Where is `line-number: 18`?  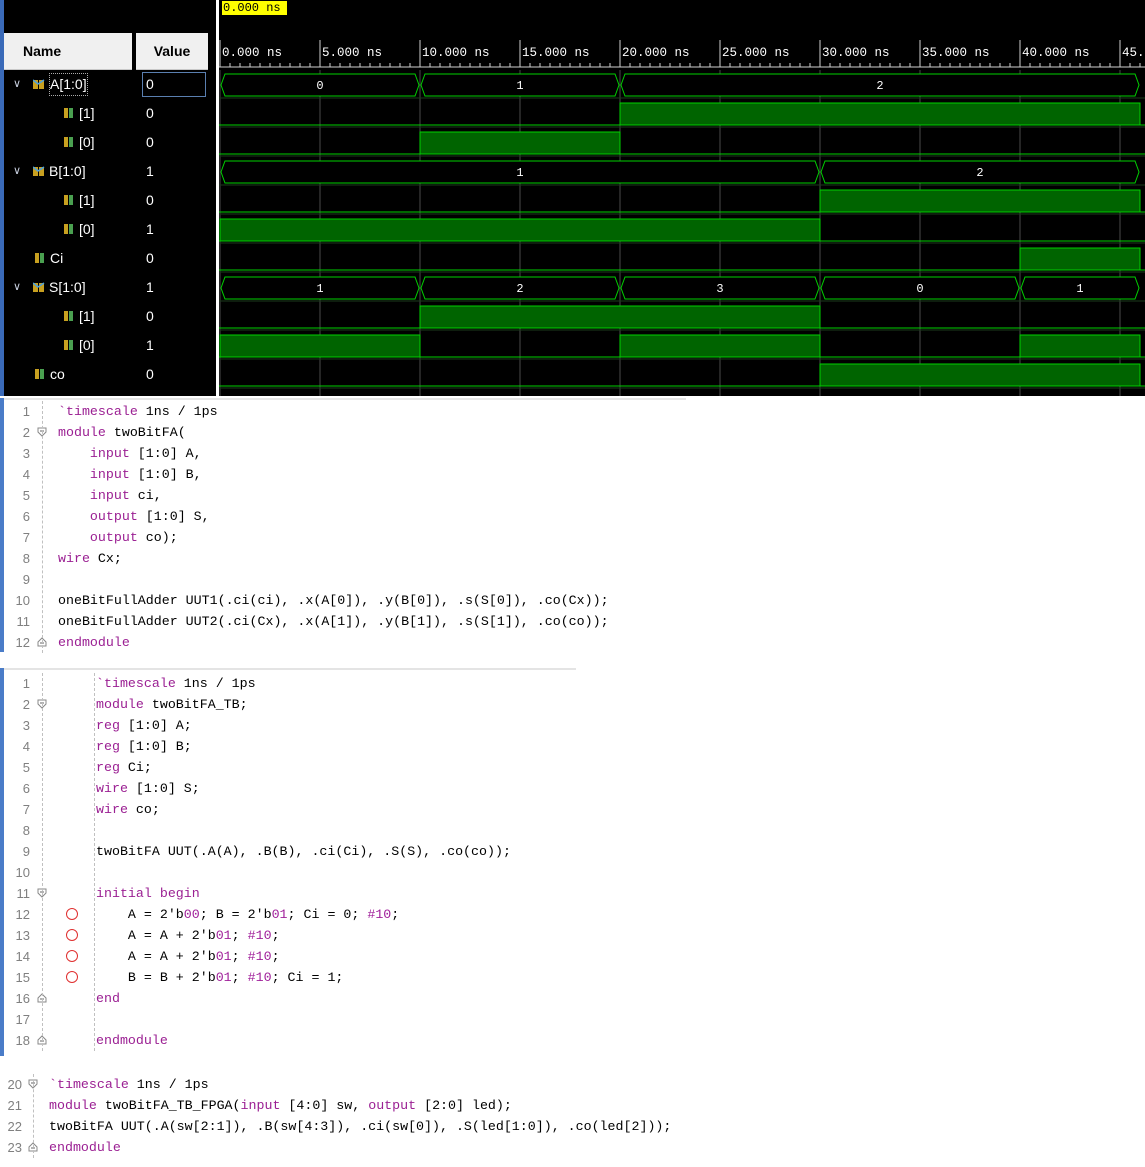
line-number: 18 is located at coordinates (22, 1040).